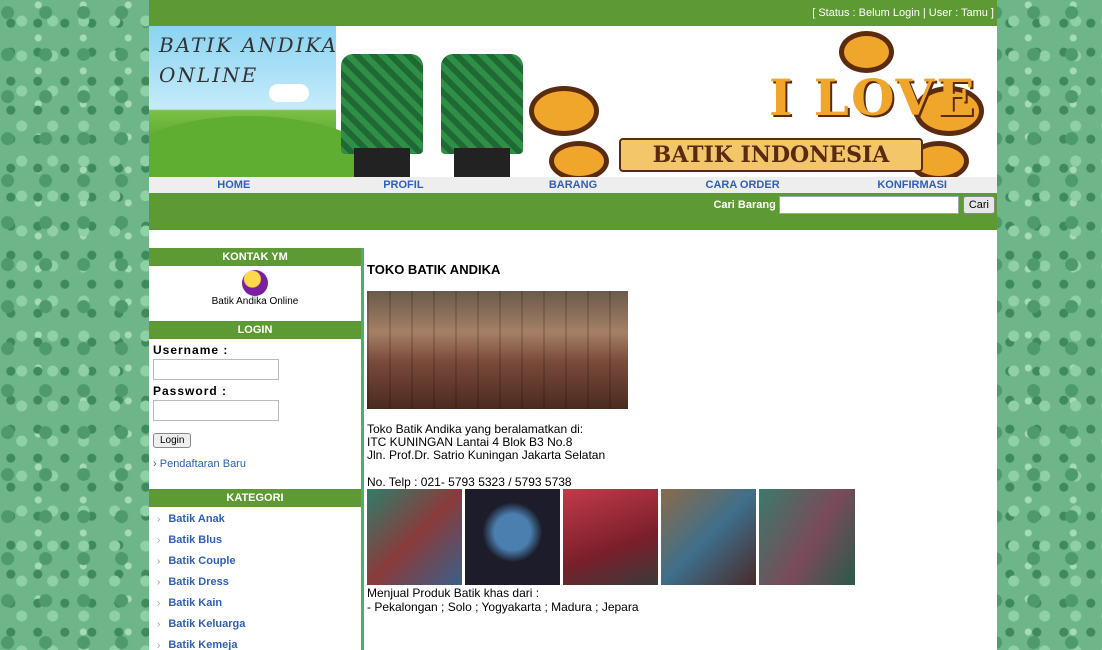 The height and width of the screenshot is (650, 1102). What do you see at coordinates (255, 283) in the screenshot?
I see `yahoo-messenger-icon` at bounding box center [255, 283].